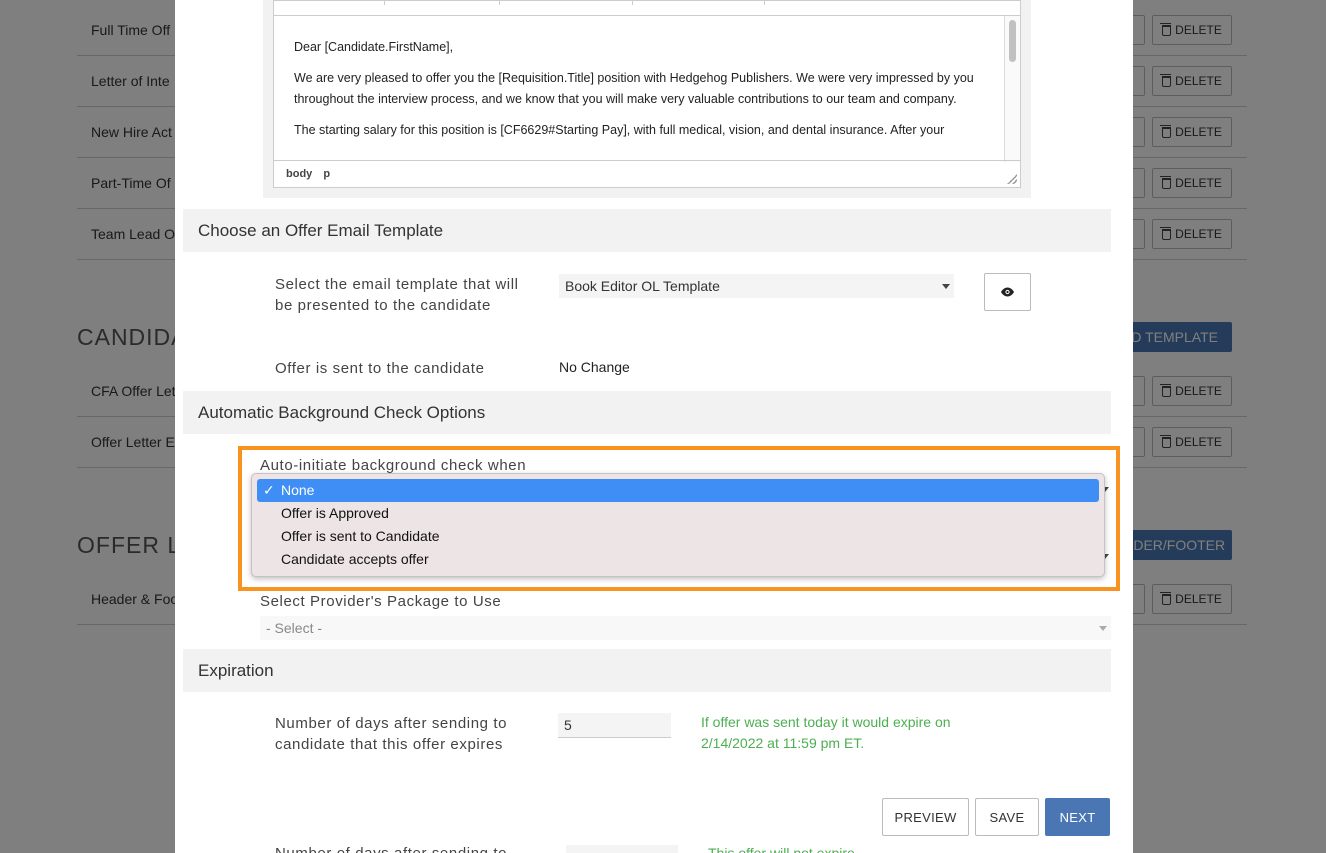 The image size is (1326, 853). Describe the element at coordinates (647, 412) in the screenshot. I see `section-header-background-check: Automatic Background Check Options` at that location.